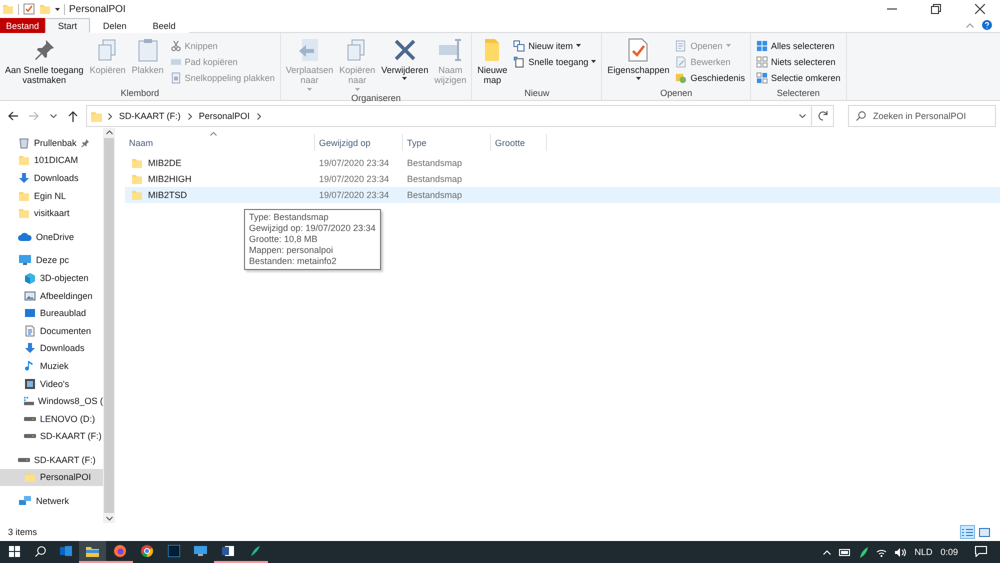  What do you see at coordinates (798, 94) in the screenshot?
I see `group-label: Selecteren` at bounding box center [798, 94].